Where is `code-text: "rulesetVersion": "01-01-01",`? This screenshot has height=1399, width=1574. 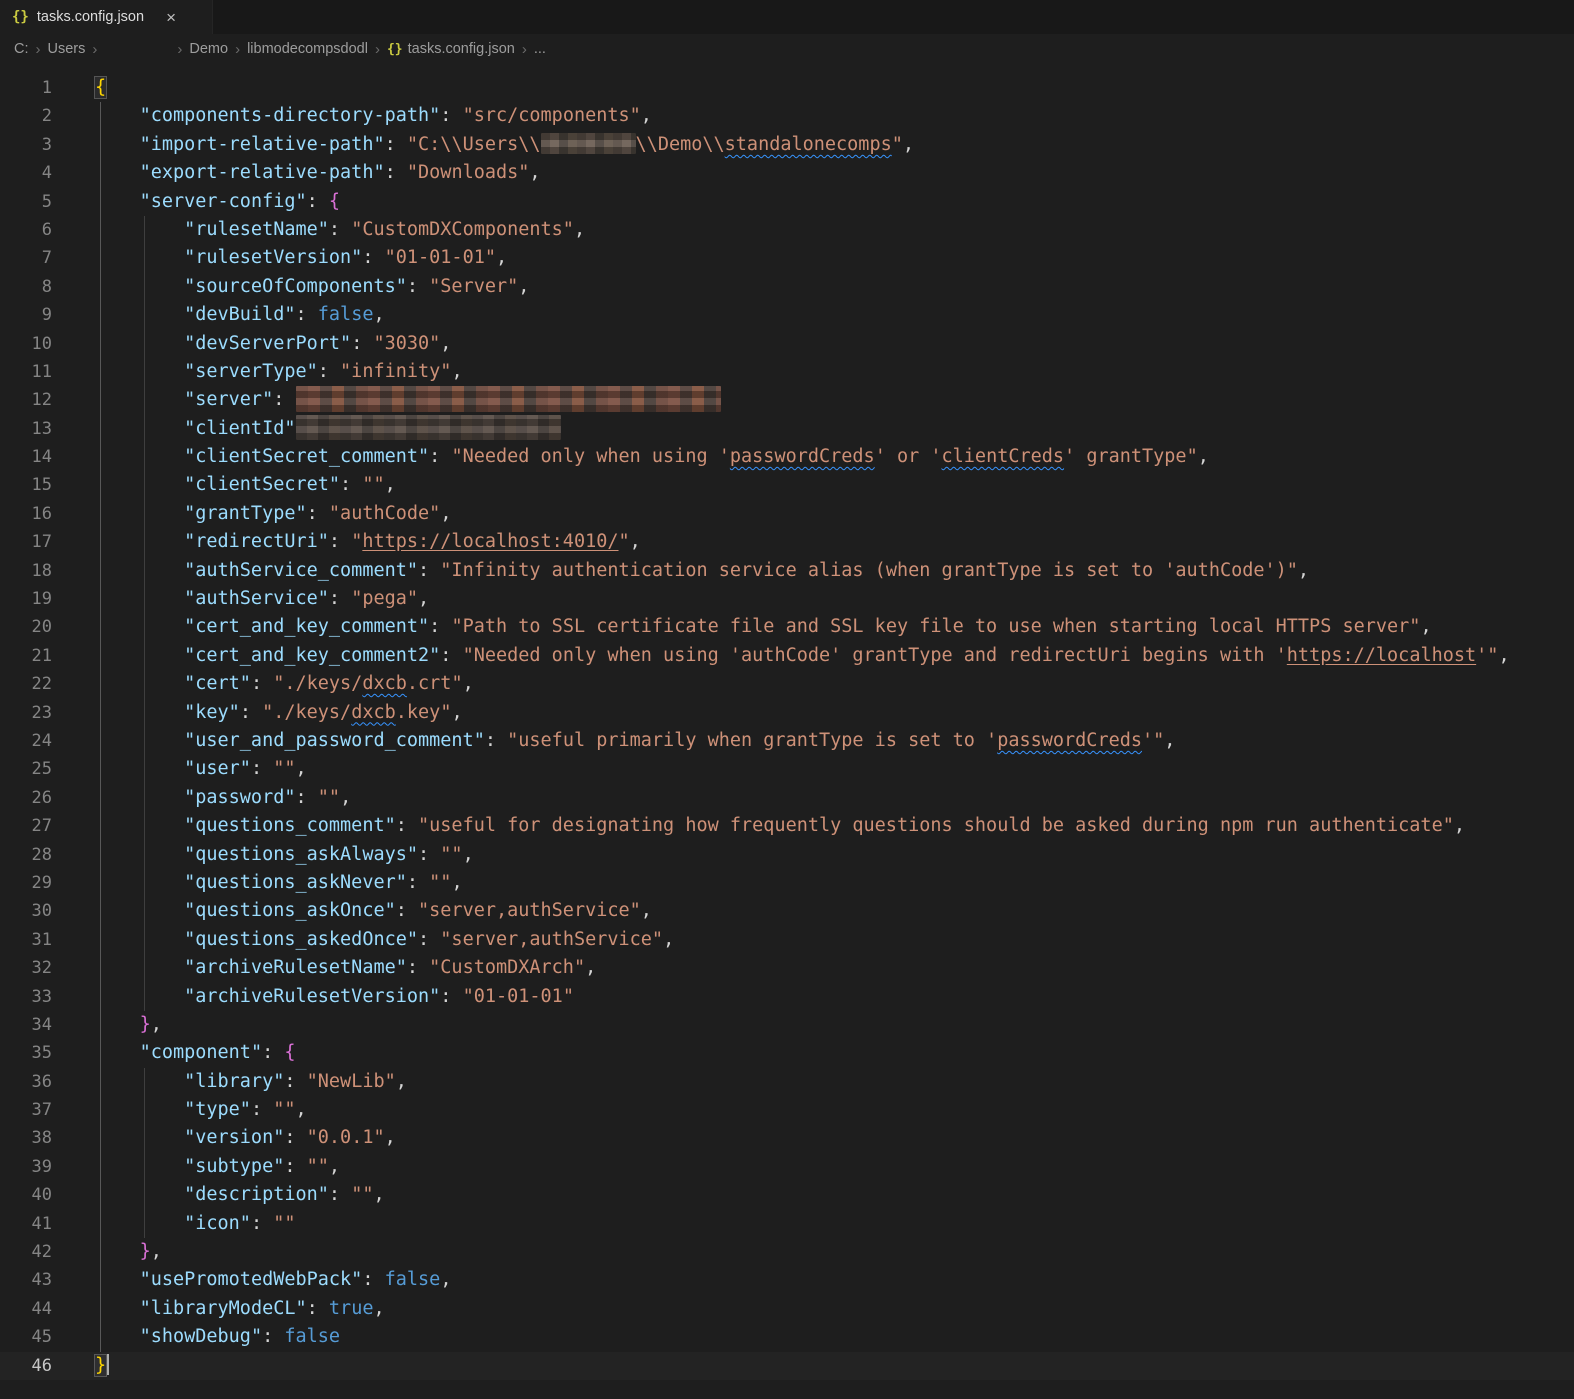
code-text: "rulesetVersion": "01-01-01", is located at coordinates (301, 258).